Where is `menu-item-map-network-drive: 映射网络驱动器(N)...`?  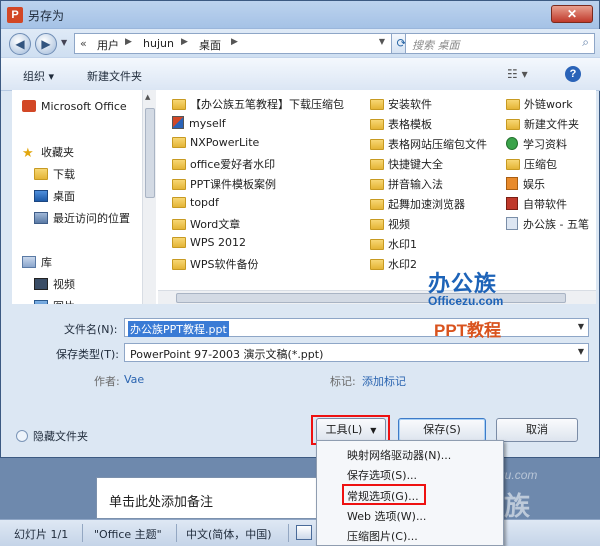 menu-item-map-network-drive: 映射网络驱动器(N)... is located at coordinates (399, 455).